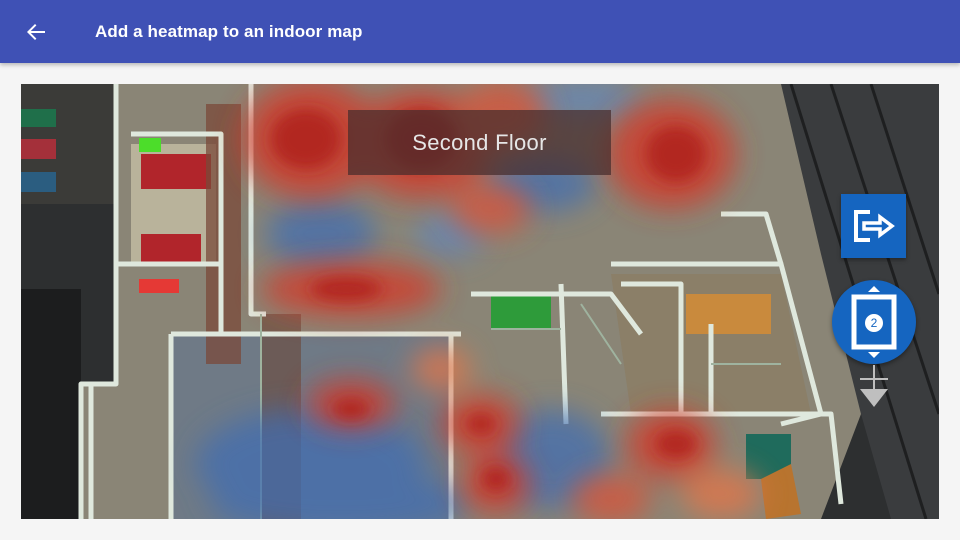 Image resolution: width=960 pixels, height=540 pixels. I want to click on arrow-left-icon, so click(36, 31).